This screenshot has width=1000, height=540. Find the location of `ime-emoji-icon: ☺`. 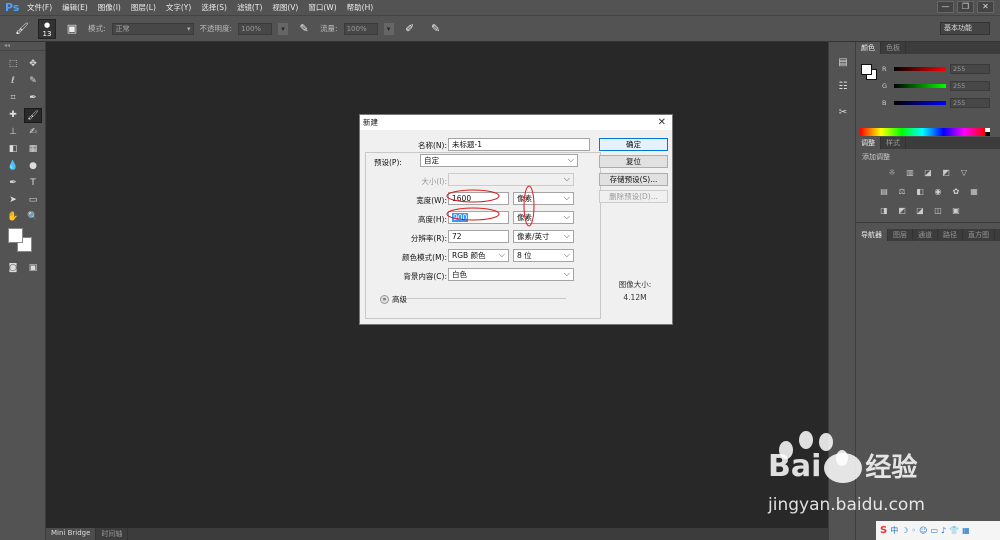

ime-emoji-icon: ☺ is located at coordinates (923, 530).